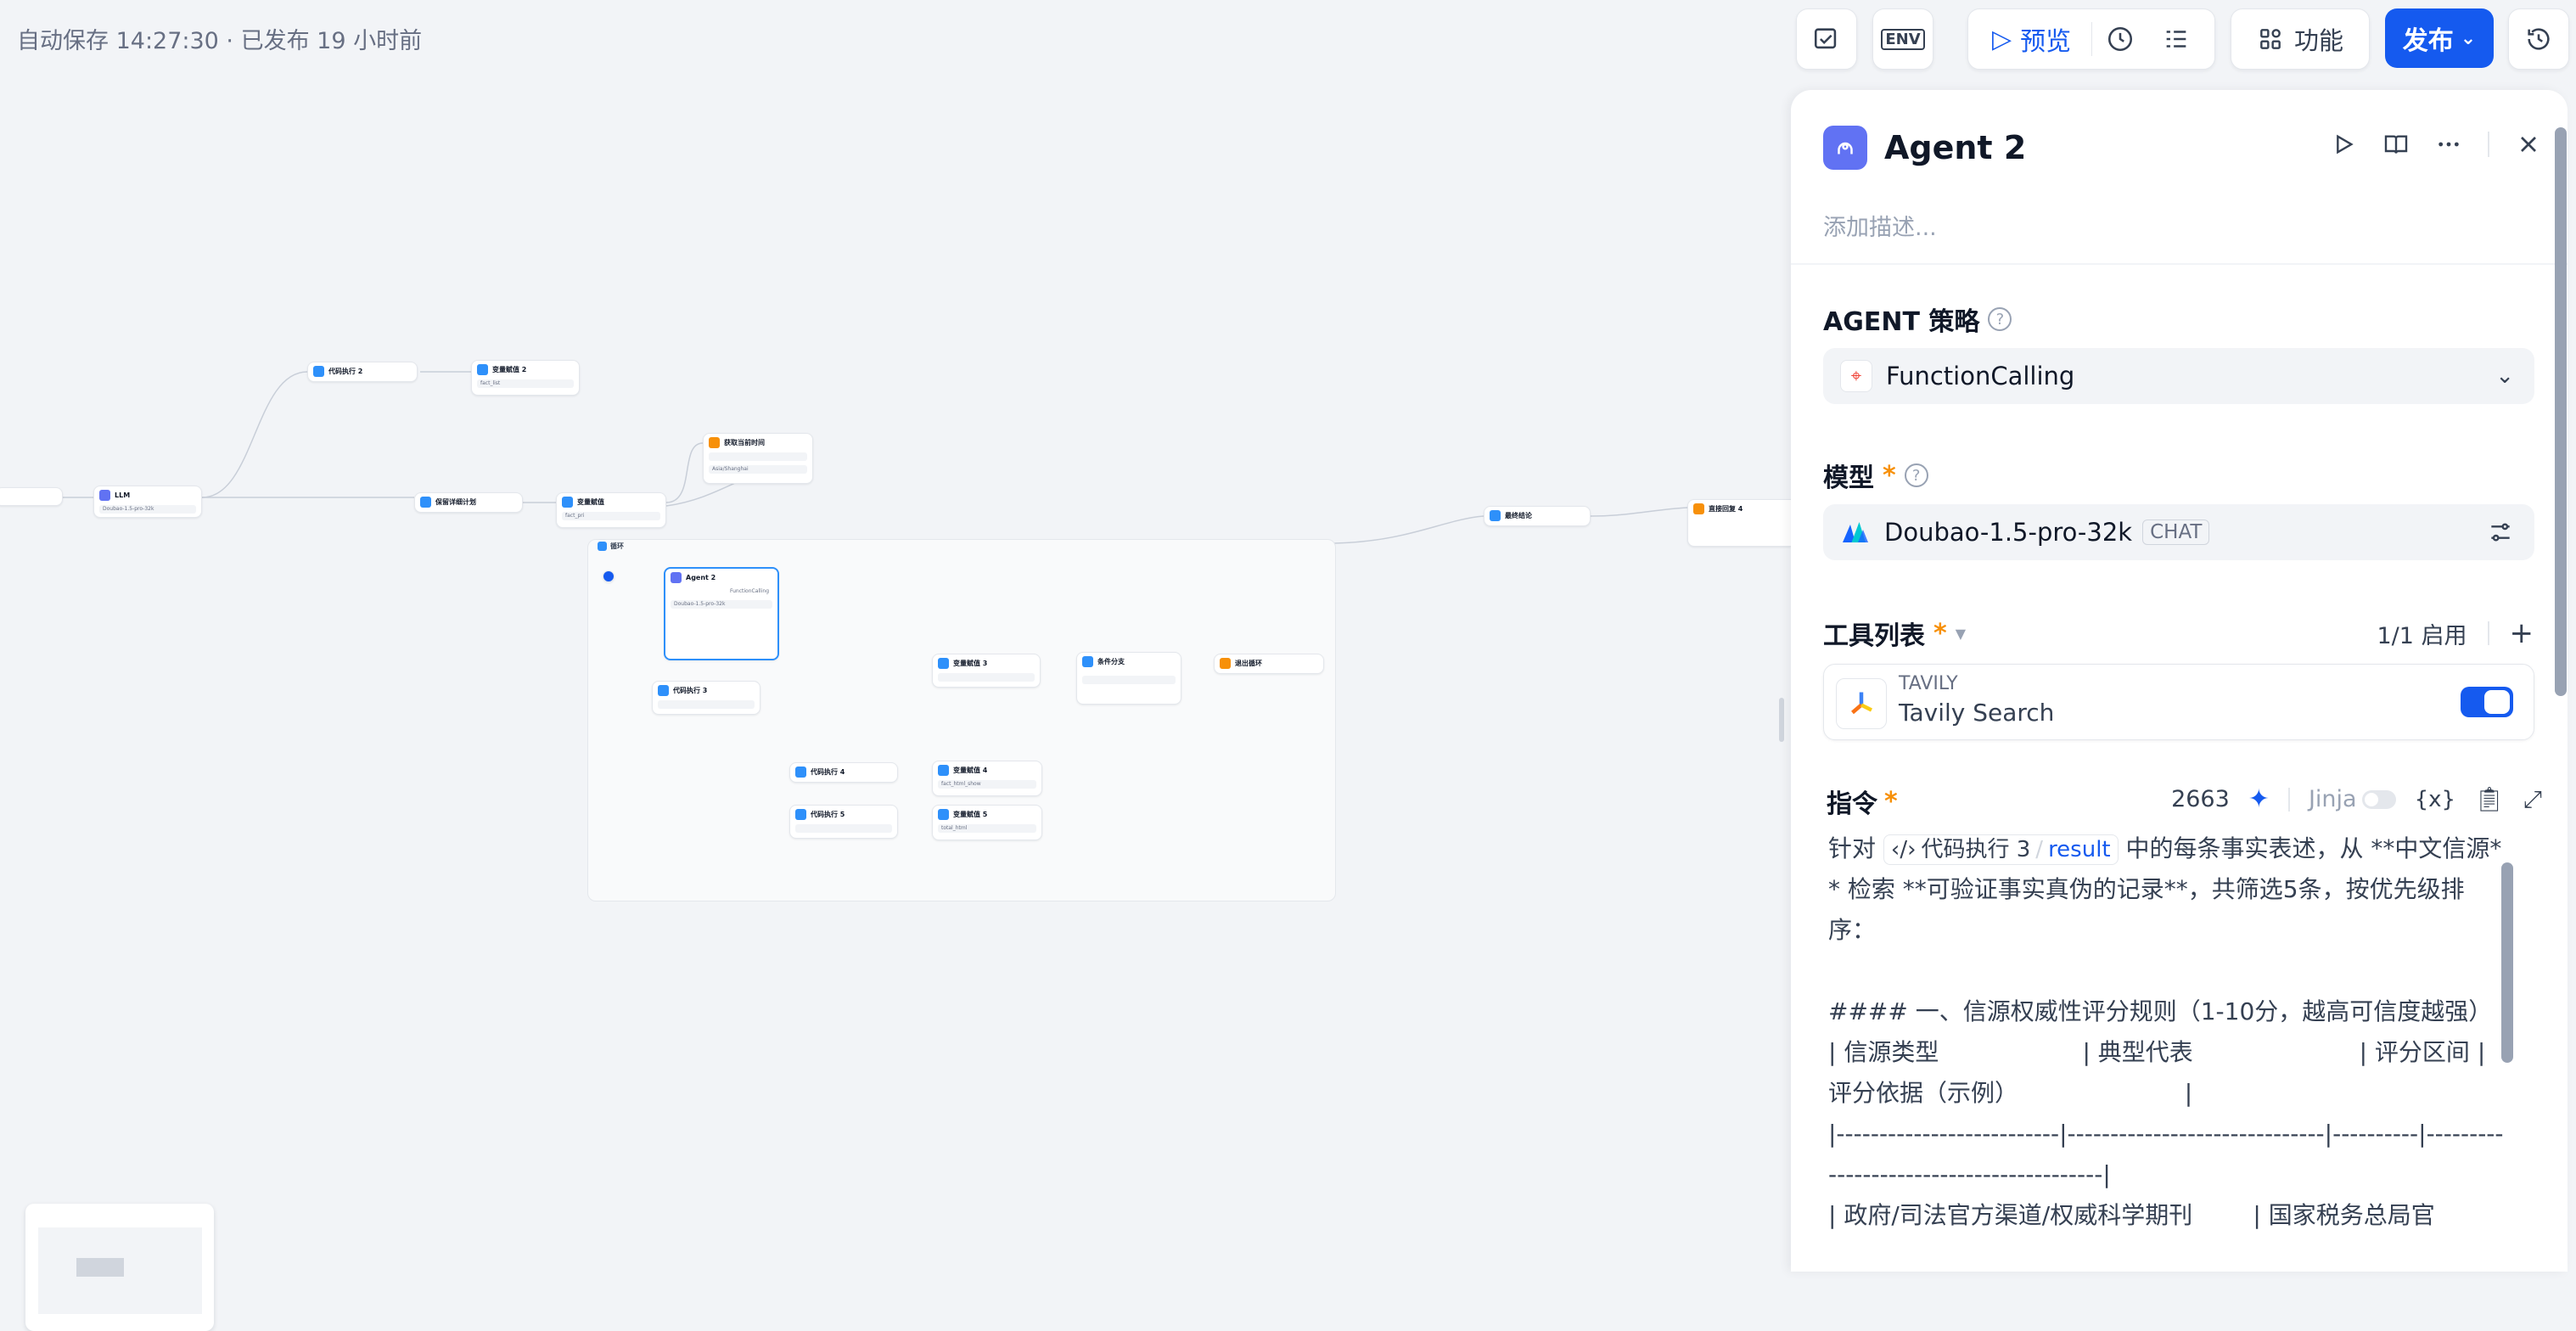 This screenshot has width=2576, height=1331. What do you see at coordinates (2561, 411) in the screenshot?
I see `panel-scrollbar` at bounding box center [2561, 411].